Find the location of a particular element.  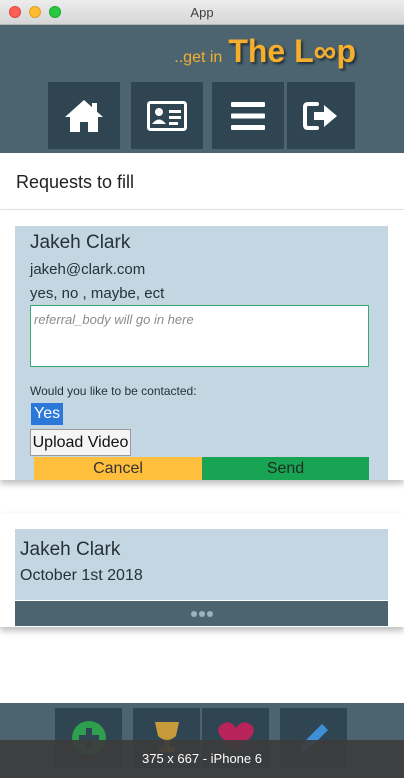

home-icon is located at coordinates (84, 115).